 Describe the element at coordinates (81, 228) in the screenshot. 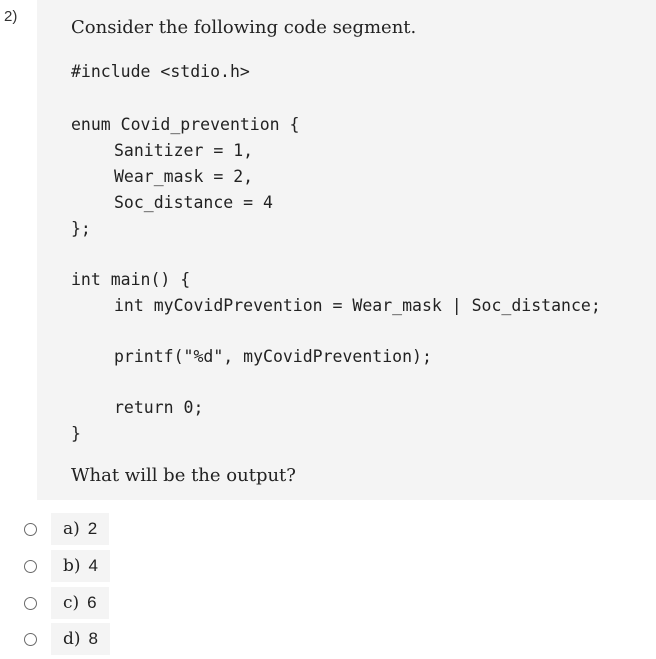

I see `code-line-enum-close: };` at that location.